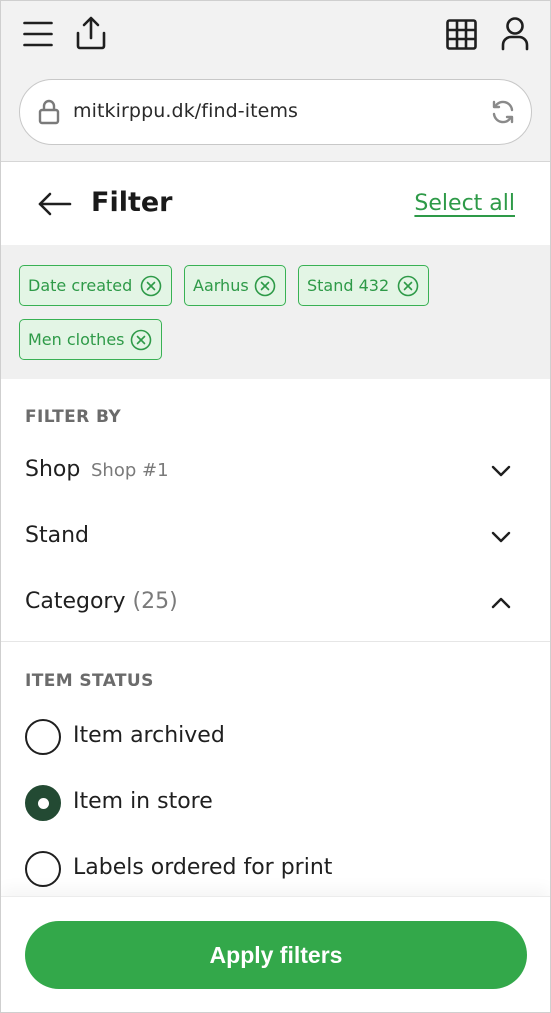 Image resolution: width=551 pixels, height=1013 pixels. What do you see at coordinates (49, 114) in the screenshot?
I see `lock-icon` at bounding box center [49, 114].